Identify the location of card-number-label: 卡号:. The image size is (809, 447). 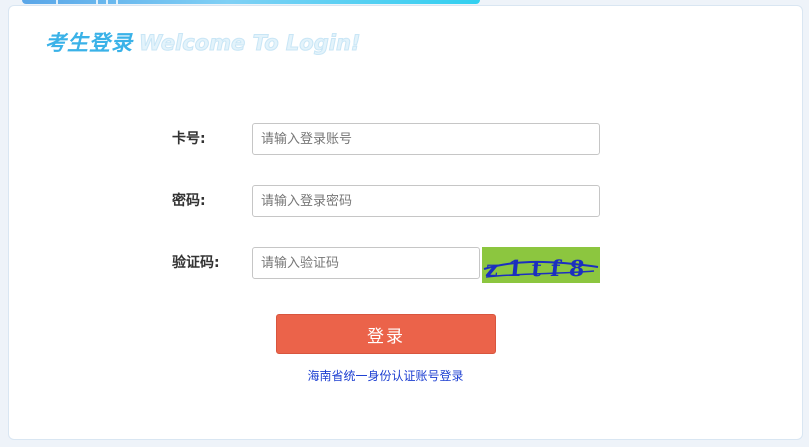
(189, 139).